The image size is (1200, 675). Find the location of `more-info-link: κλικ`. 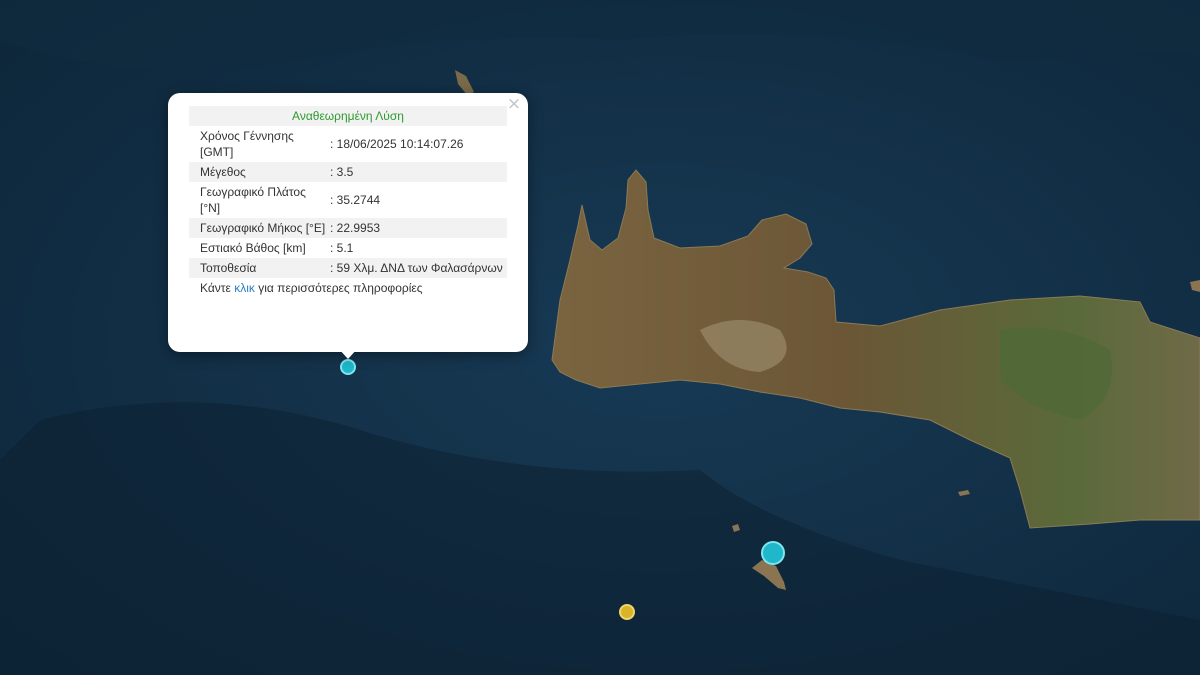

more-info-link: κλικ is located at coordinates (244, 288).